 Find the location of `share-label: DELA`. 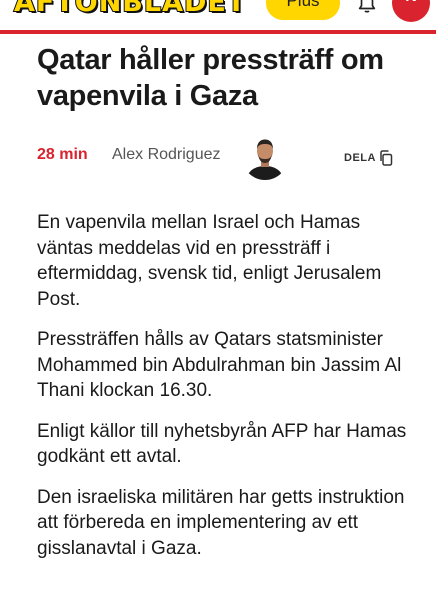

share-label: DELA is located at coordinates (360, 158).